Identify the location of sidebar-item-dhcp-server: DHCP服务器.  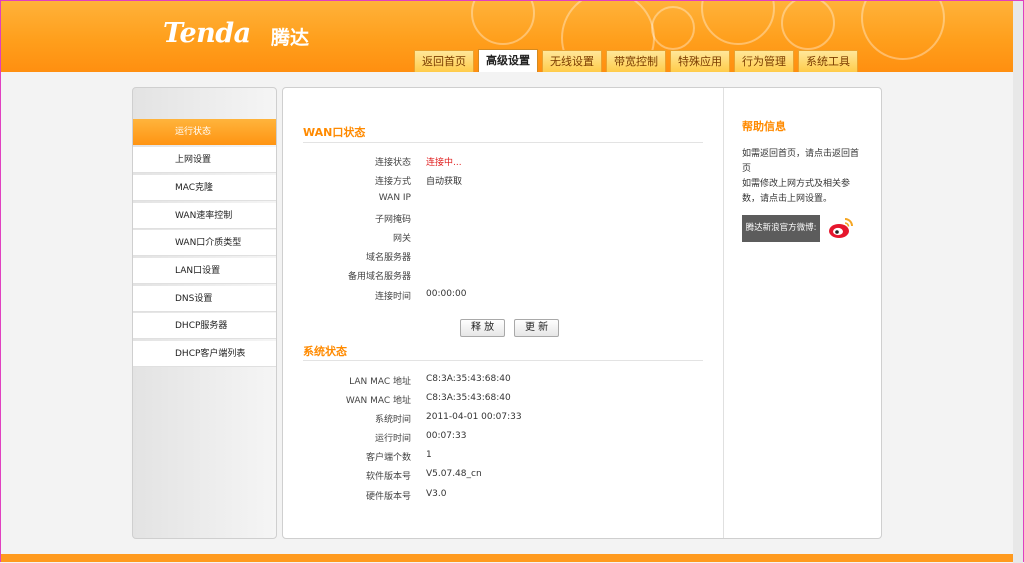
(204, 326).